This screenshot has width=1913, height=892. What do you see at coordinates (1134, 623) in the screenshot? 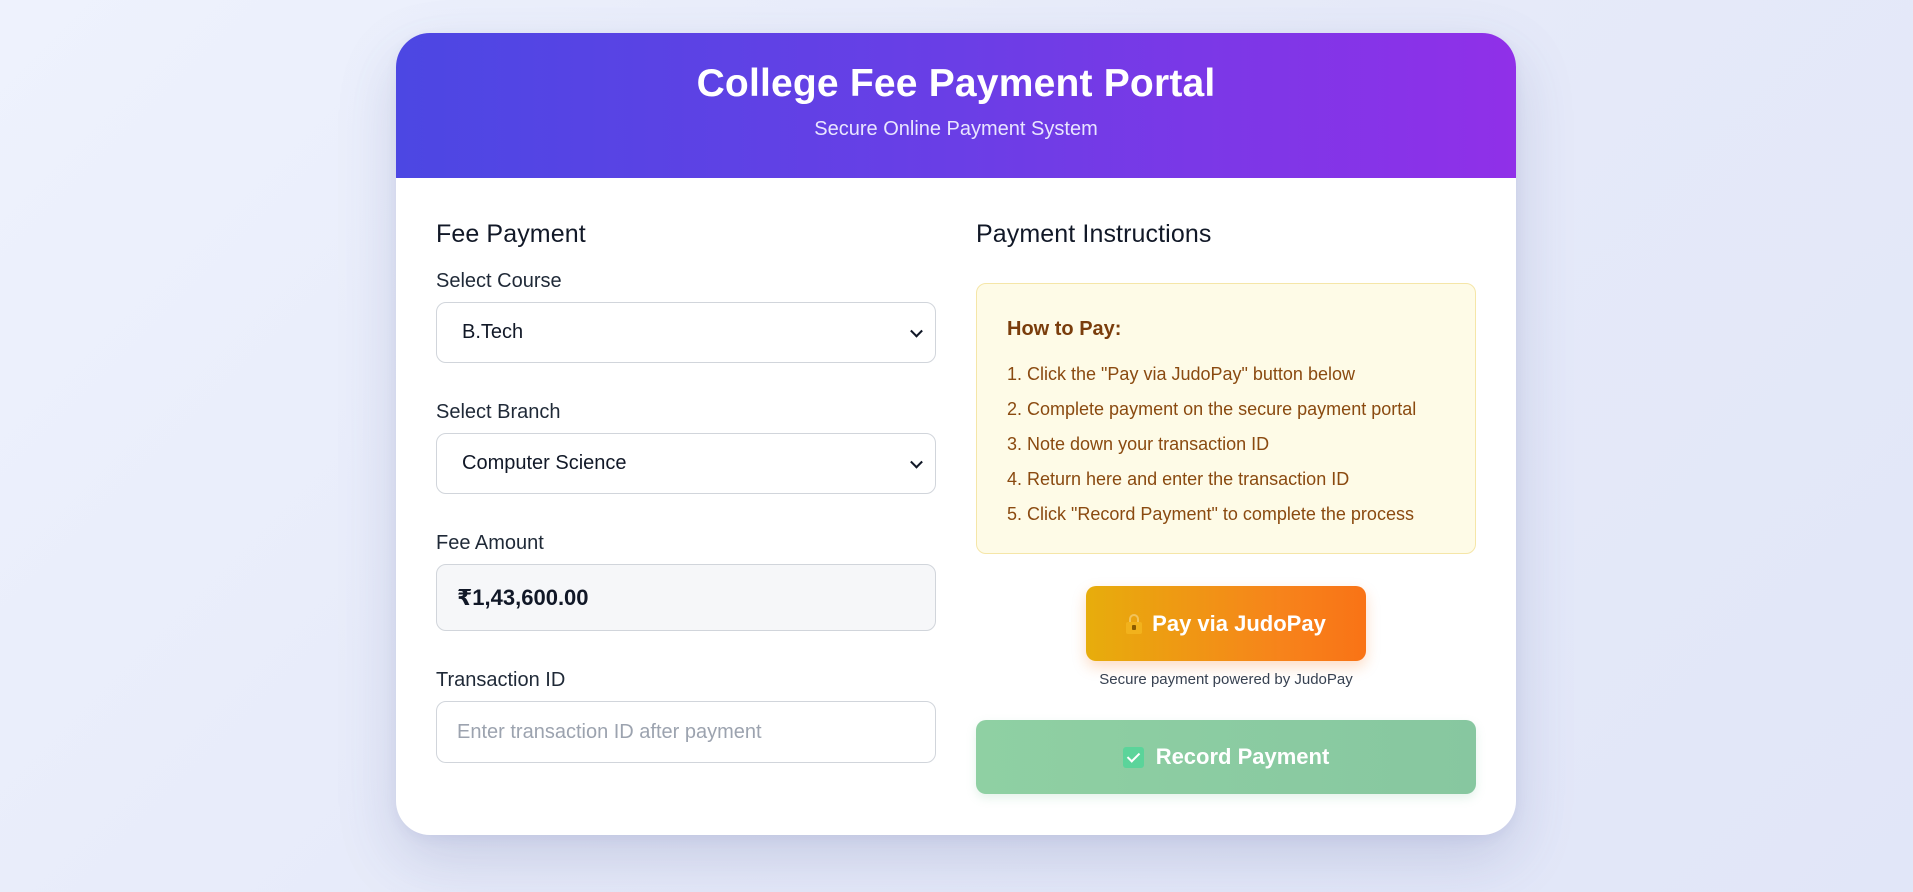
I see `lock-icon` at bounding box center [1134, 623].